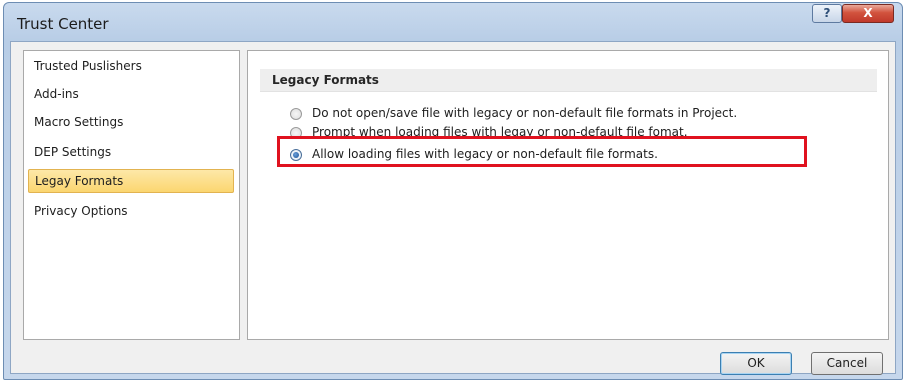 This screenshot has width=906, height=383. I want to click on sidebar-item-add-ins: Add-ins, so click(131, 94).